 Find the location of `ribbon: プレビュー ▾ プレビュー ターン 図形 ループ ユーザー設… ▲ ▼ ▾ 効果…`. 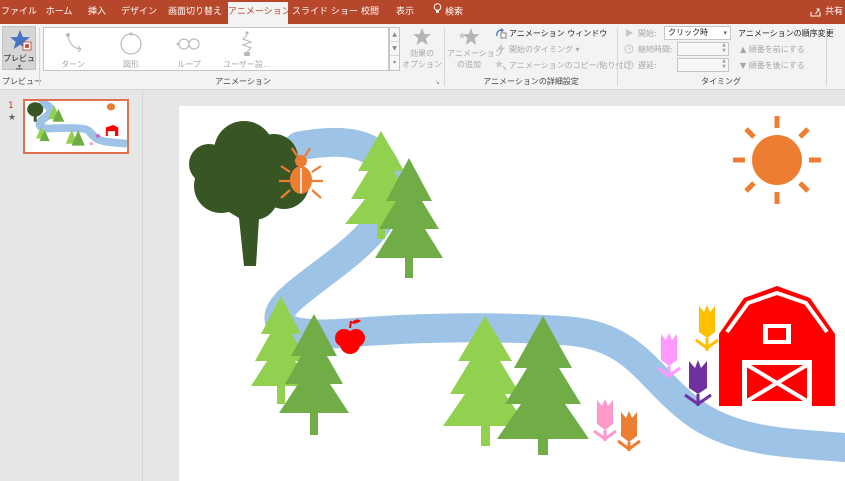

ribbon: プレビュー ▾ プレビュー ターン 図形 ループ ユーザー設… ▲ ▼ ▾ 効果… is located at coordinates (422, 57).